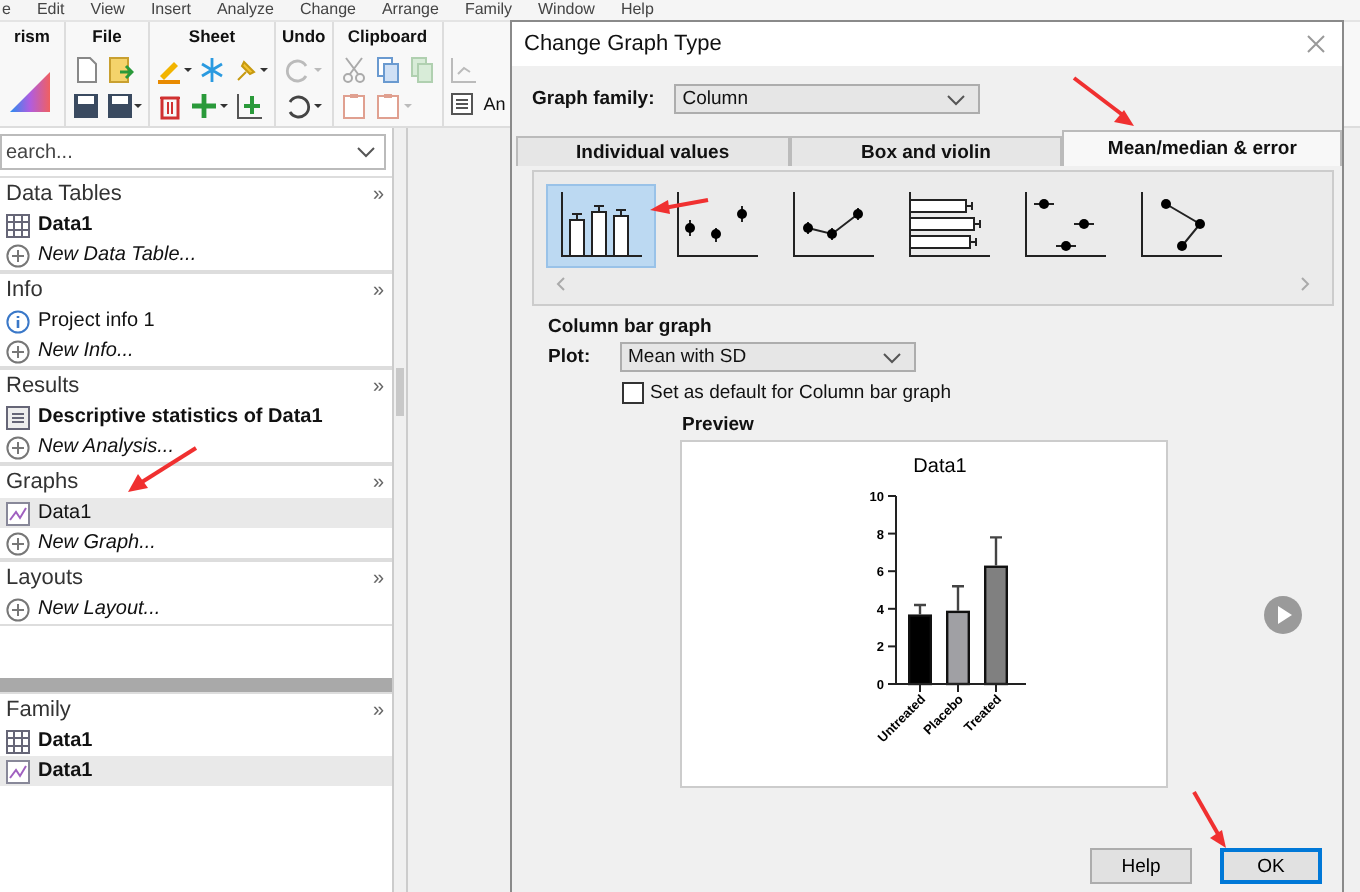  Describe the element at coordinates (18, 417) in the screenshot. I see `results-icon` at that location.